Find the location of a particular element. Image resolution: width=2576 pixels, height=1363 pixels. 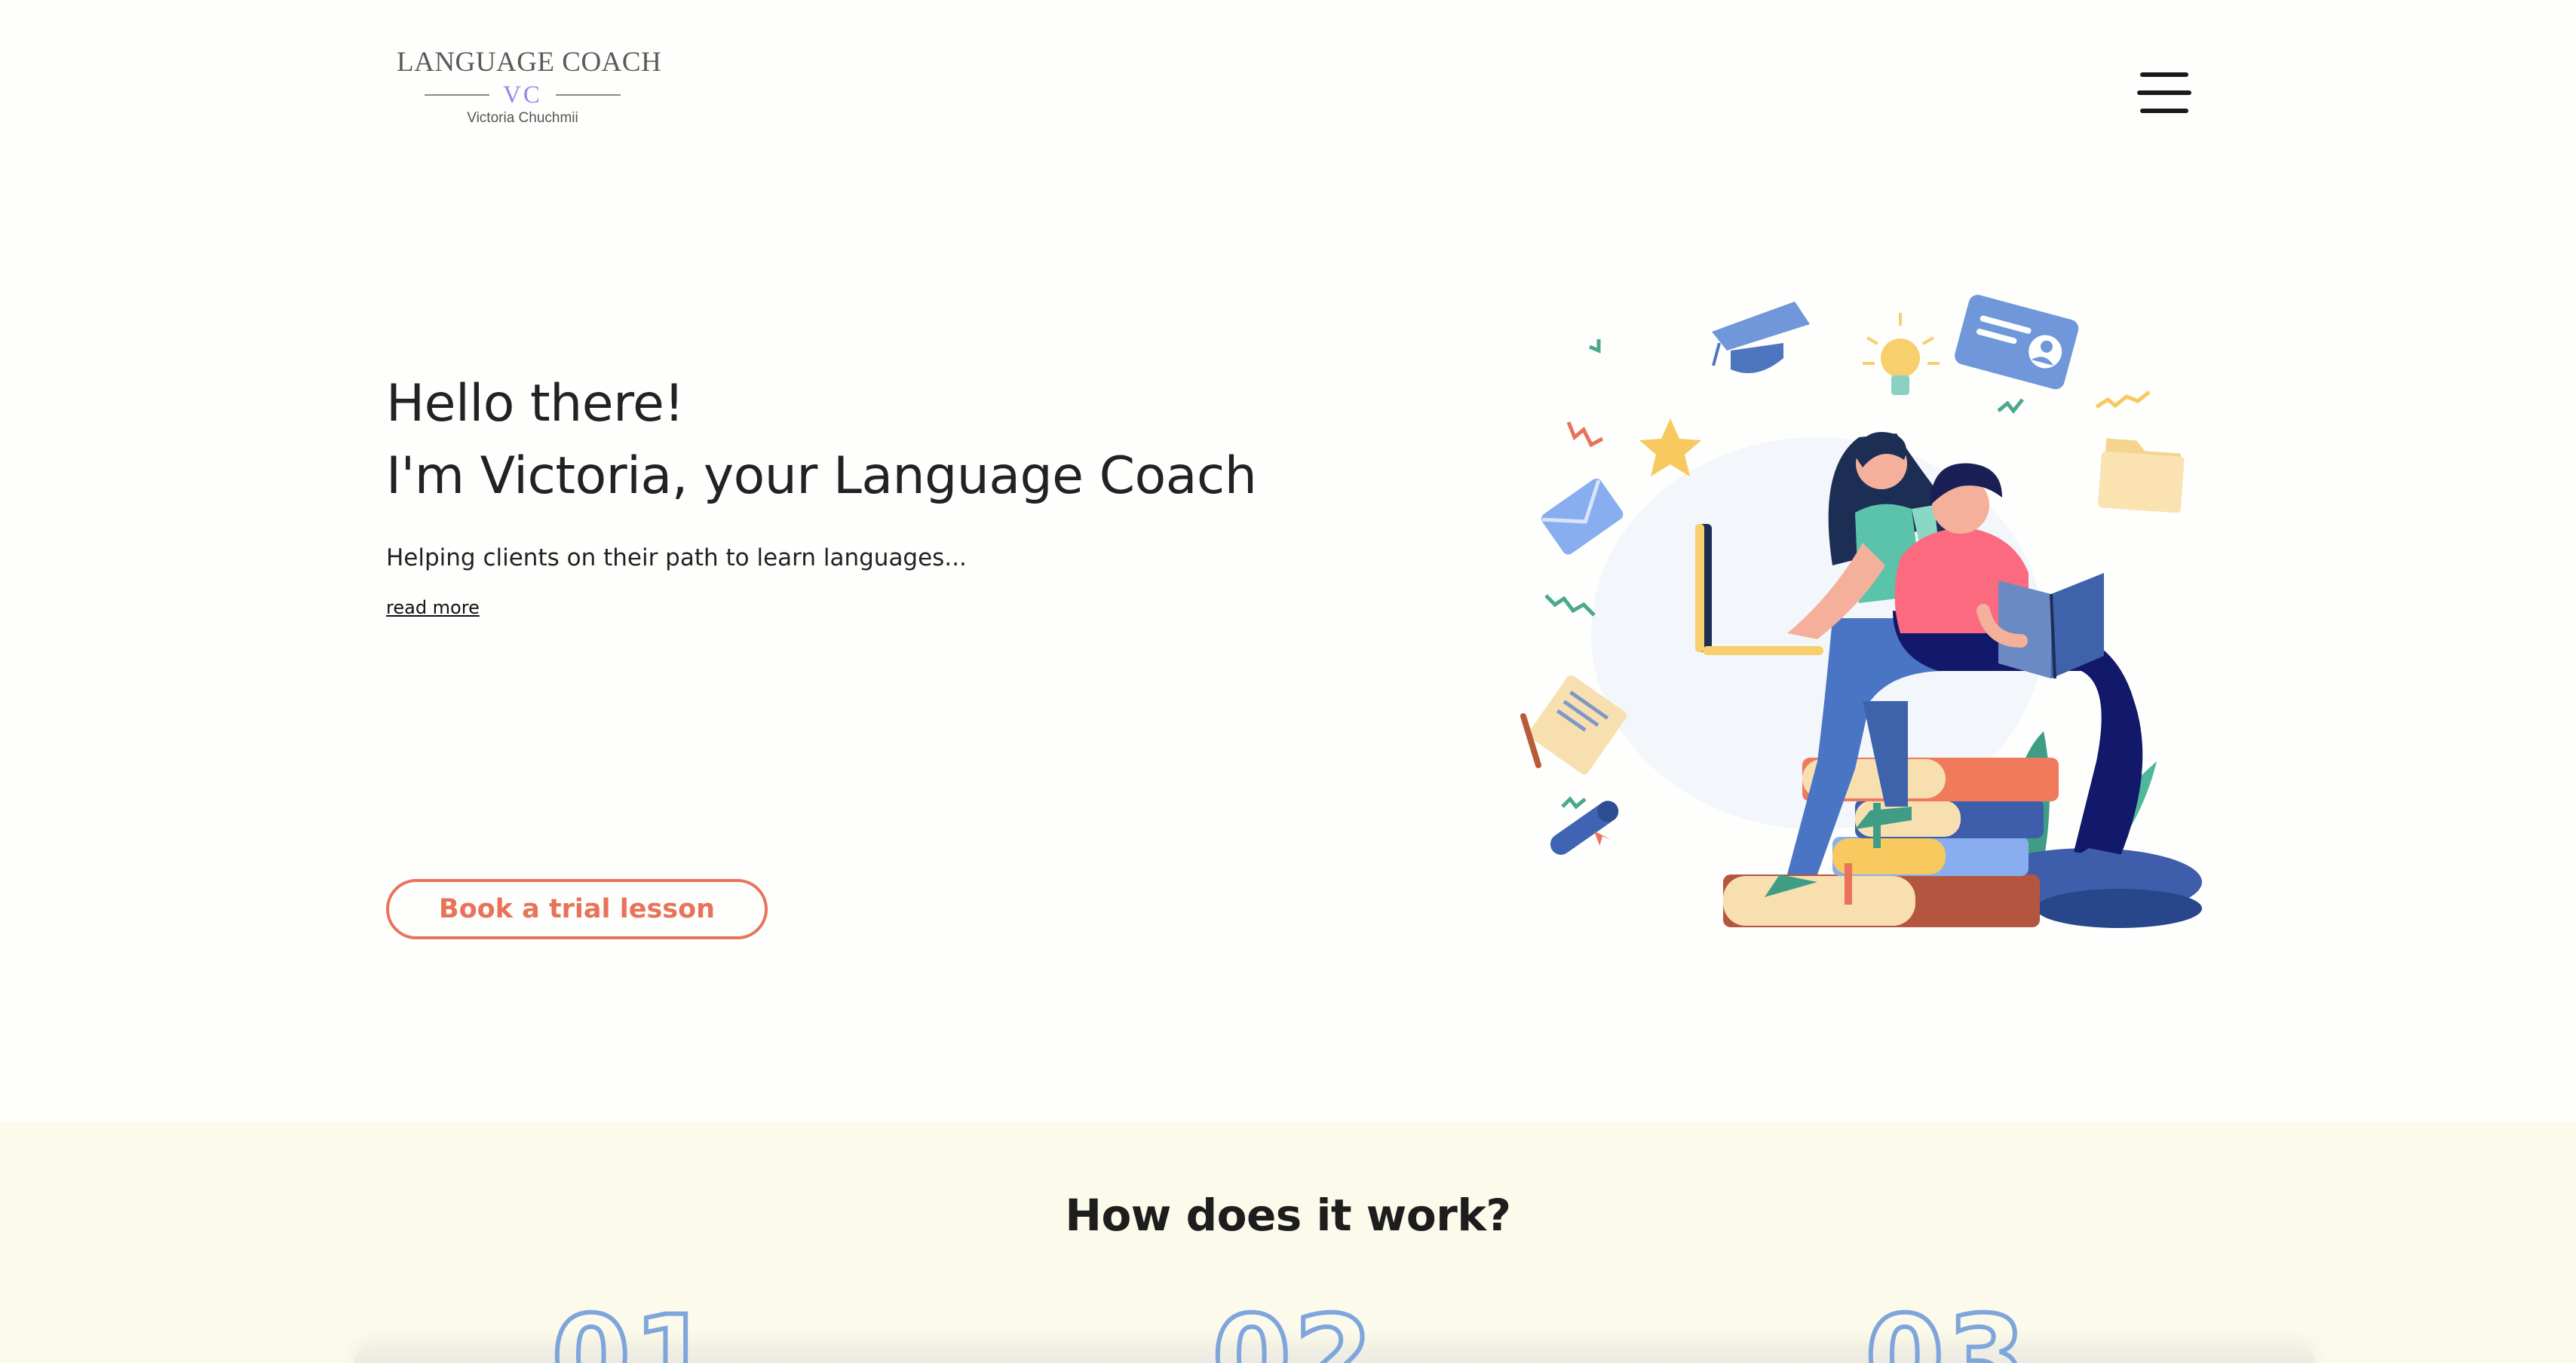

hero-intro: I'm Victoria, your Language Coach is located at coordinates (821, 476).